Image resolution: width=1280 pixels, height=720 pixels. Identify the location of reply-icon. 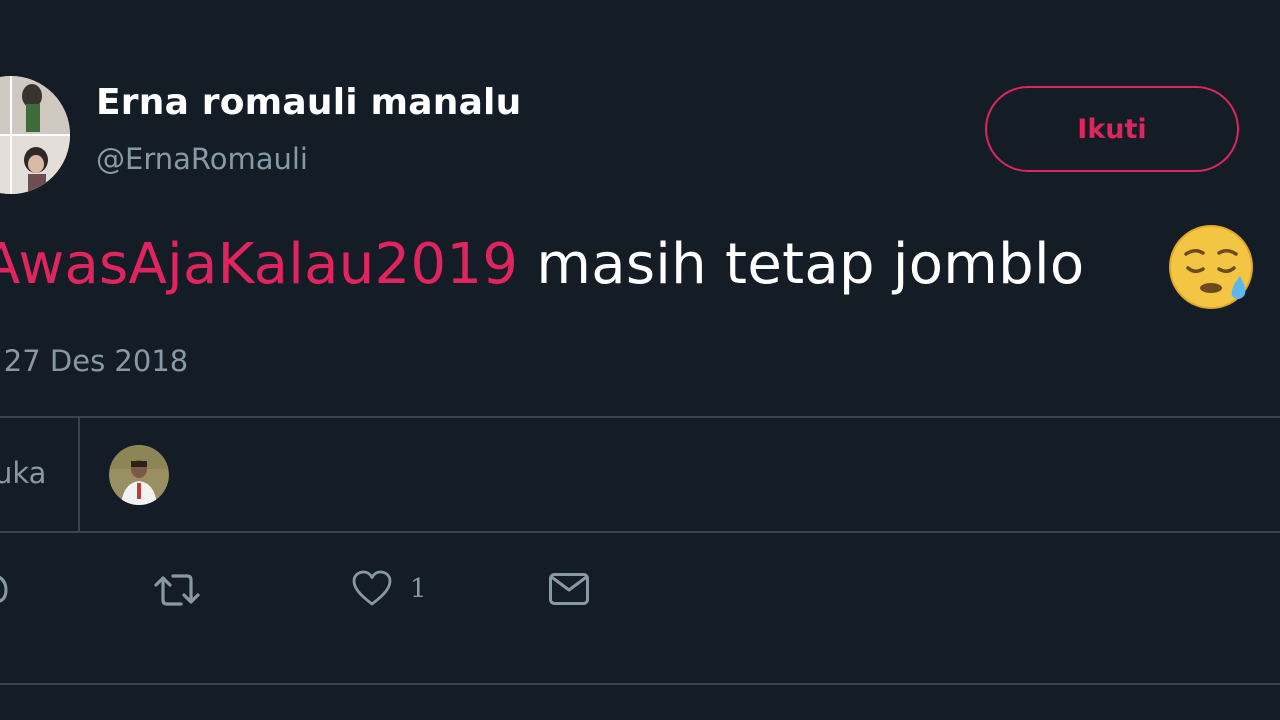
(4, 590).